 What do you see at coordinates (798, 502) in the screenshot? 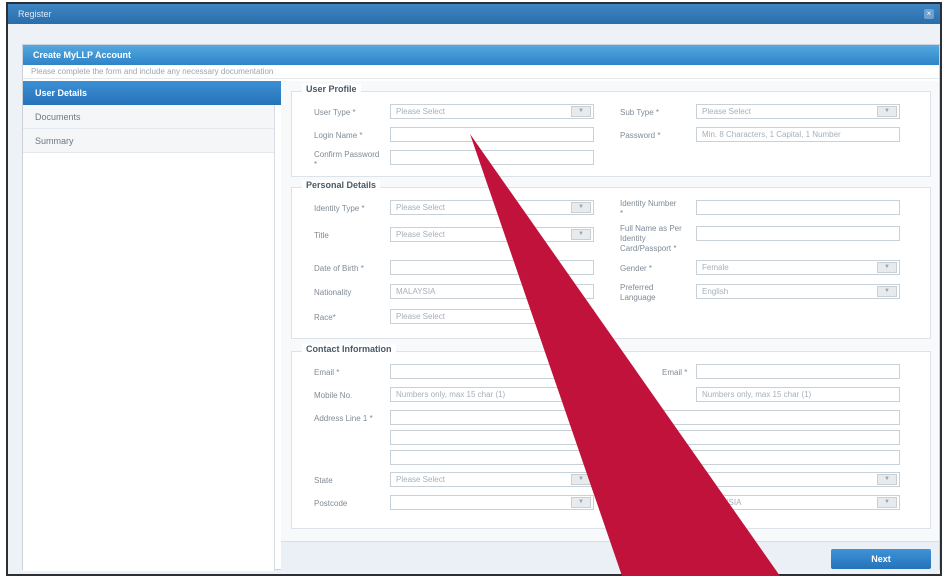
I see `country-select: MALAYSIA ▼` at bounding box center [798, 502].